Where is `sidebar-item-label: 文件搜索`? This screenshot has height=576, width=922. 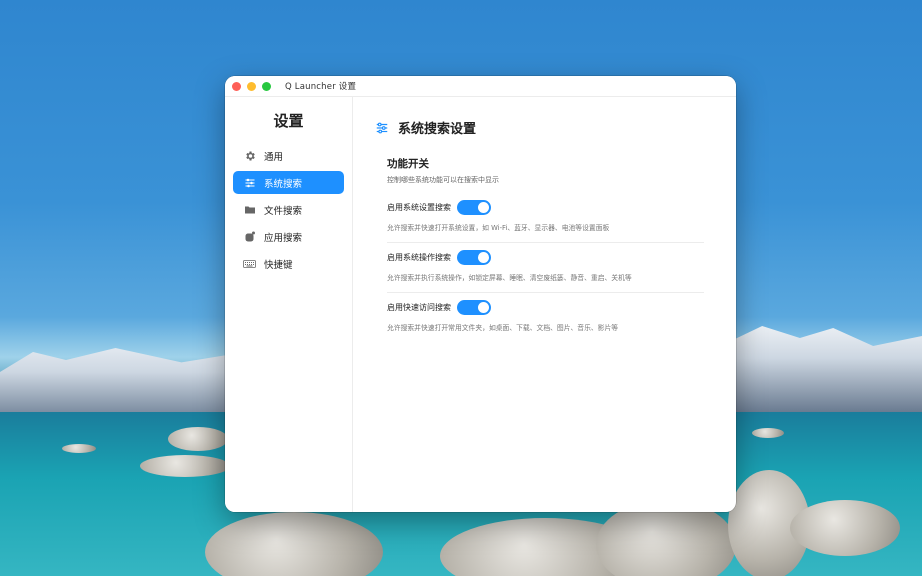 sidebar-item-label: 文件搜索 is located at coordinates (283, 211).